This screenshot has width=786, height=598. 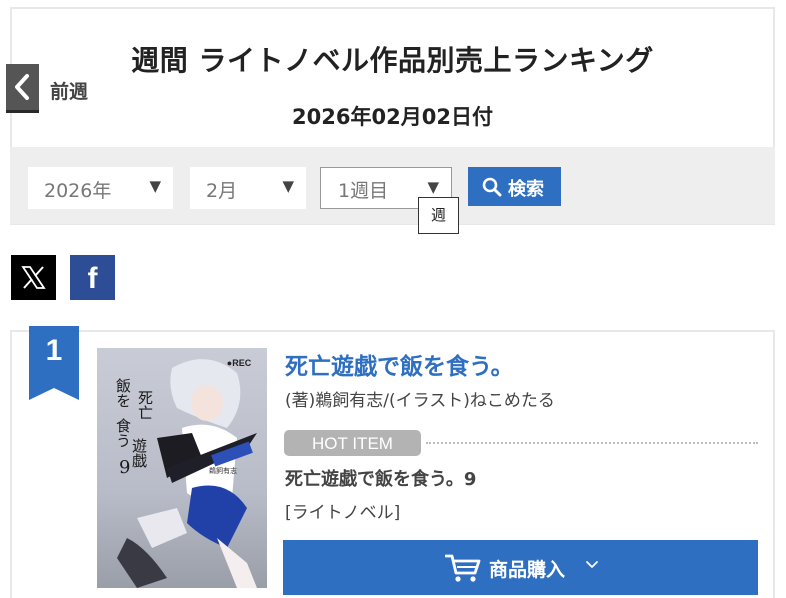 I want to click on search-icon, so click(x=492, y=187).